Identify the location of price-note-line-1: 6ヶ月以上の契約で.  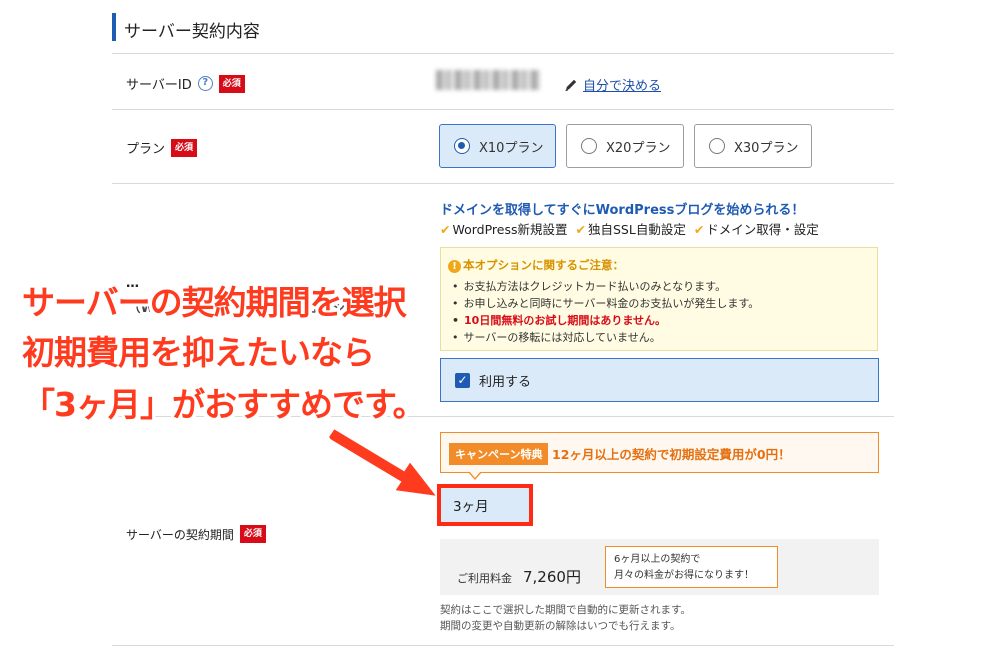
(657, 559).